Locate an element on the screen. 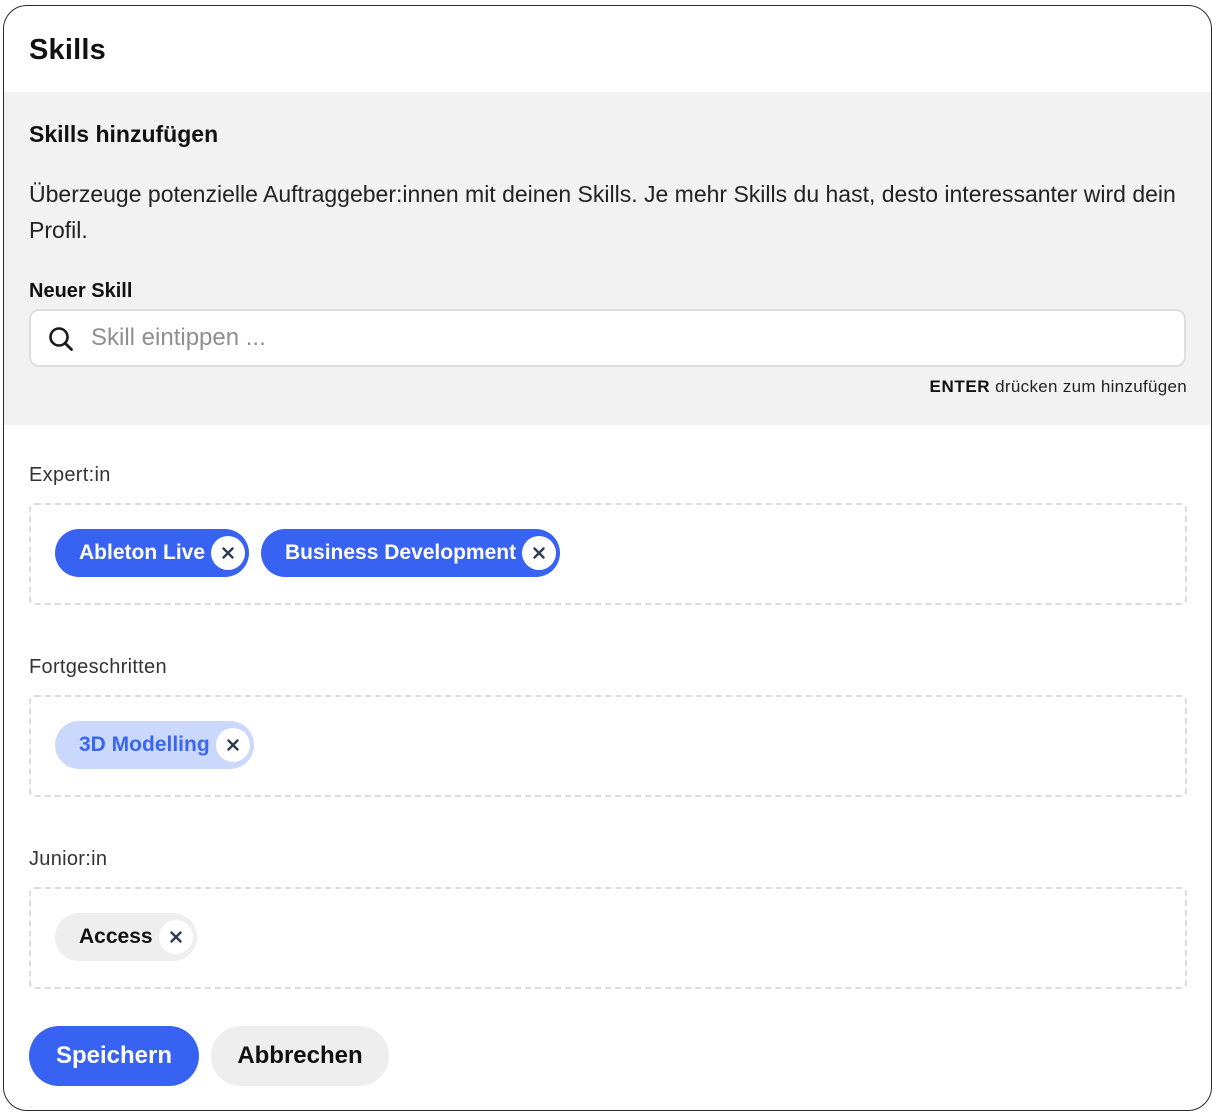  save-button: Speichern is located at coordinates (114, 1056).